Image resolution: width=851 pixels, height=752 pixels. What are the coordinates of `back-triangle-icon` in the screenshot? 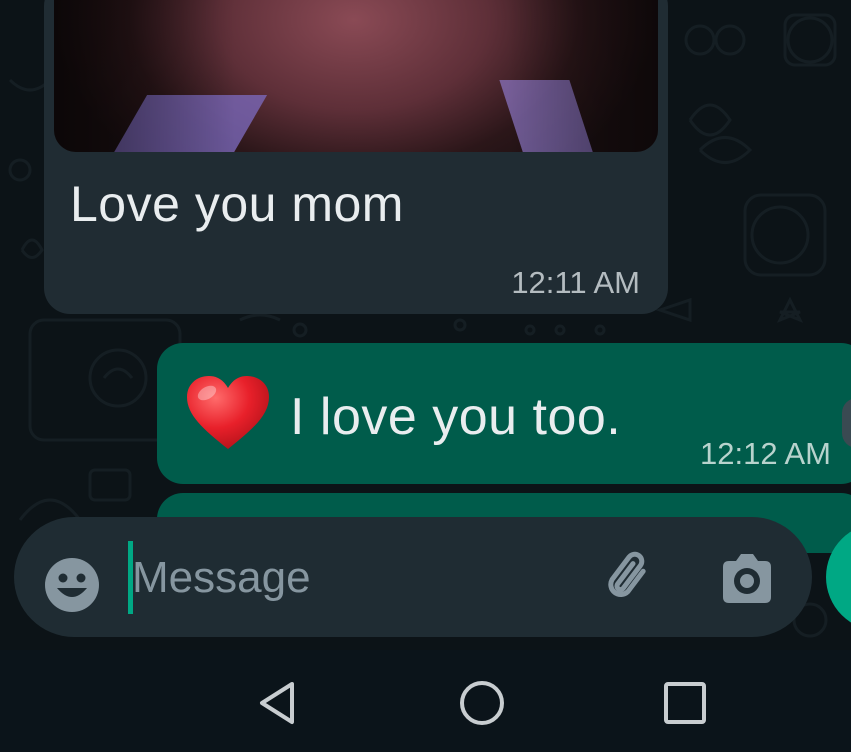 It's located at (277, 703).